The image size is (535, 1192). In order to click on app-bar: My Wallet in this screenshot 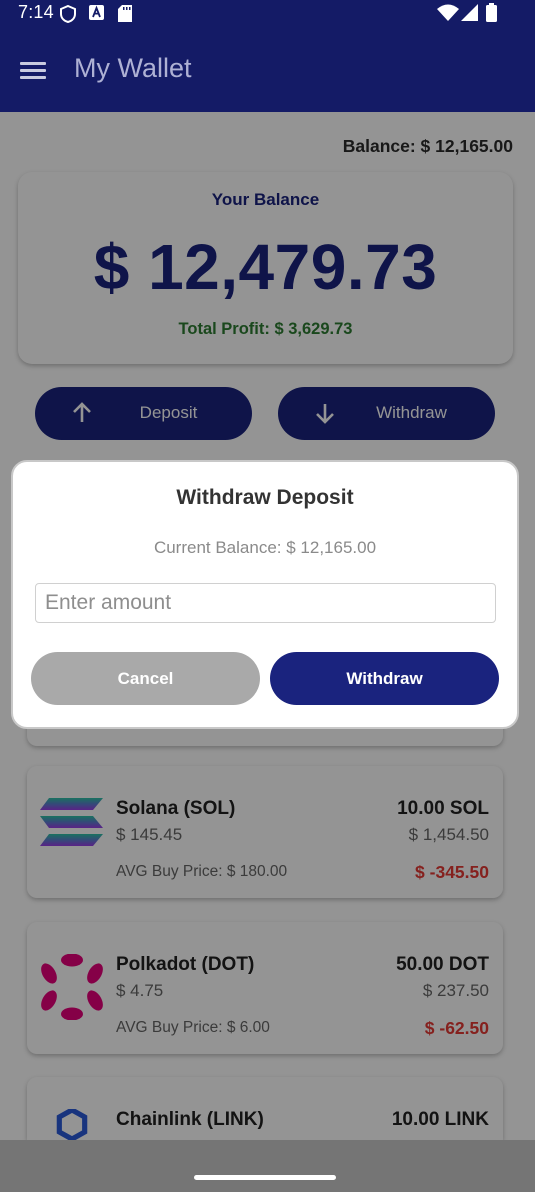, I will do `click(267, 70)`.